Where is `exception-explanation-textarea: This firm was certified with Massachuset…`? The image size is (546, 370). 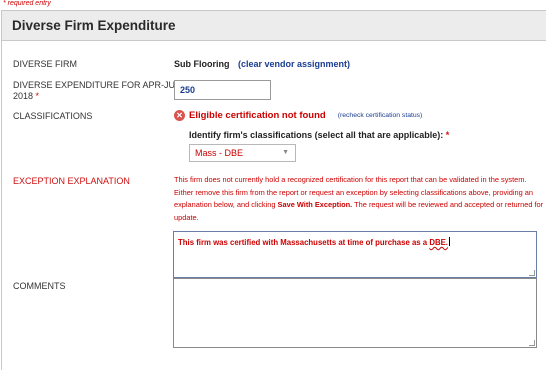
exception-explanation-textarea: This firm was certified with Massachuset… is located at coordinates (355, 254).